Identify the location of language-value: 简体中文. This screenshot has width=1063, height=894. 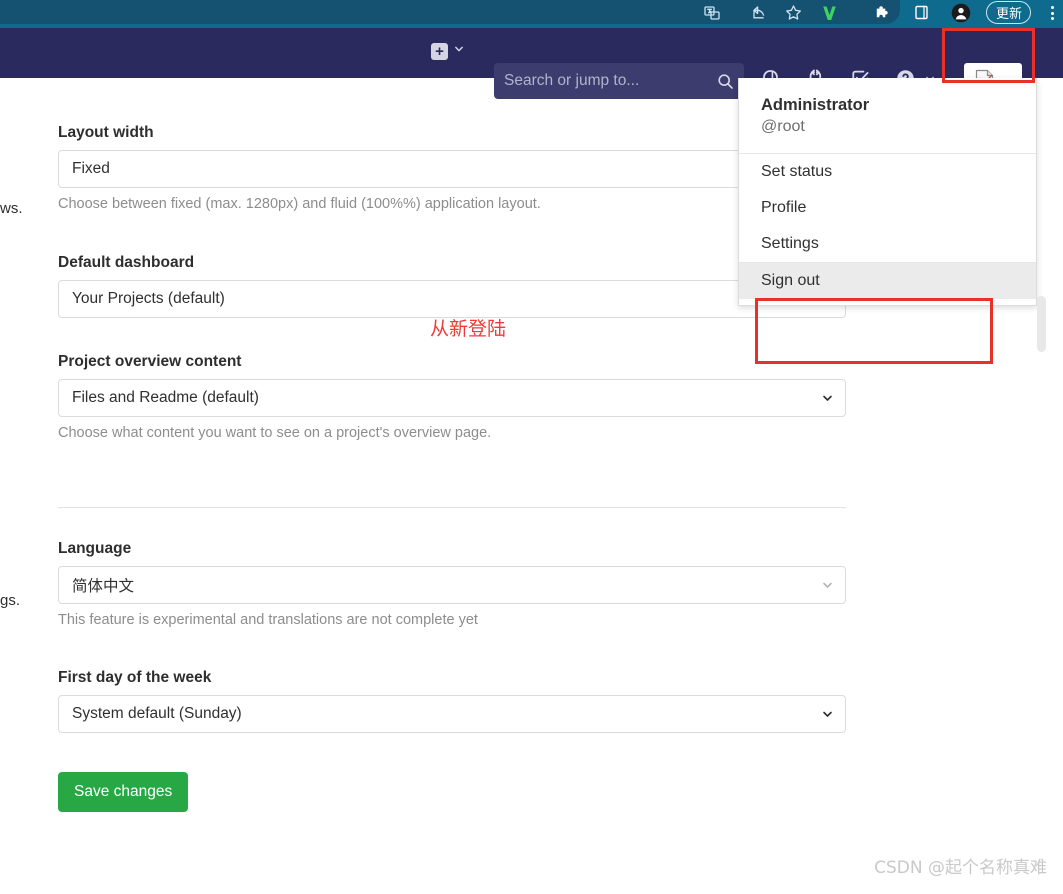
(103, 586).